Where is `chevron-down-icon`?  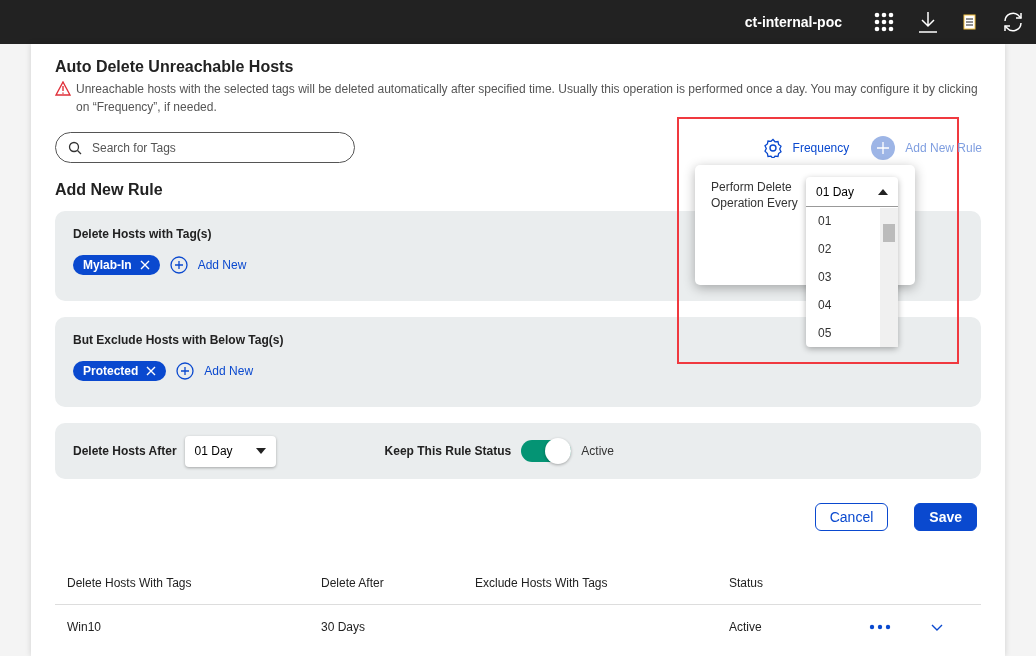 chevron-down-icon is located at coordinates (937, 627).